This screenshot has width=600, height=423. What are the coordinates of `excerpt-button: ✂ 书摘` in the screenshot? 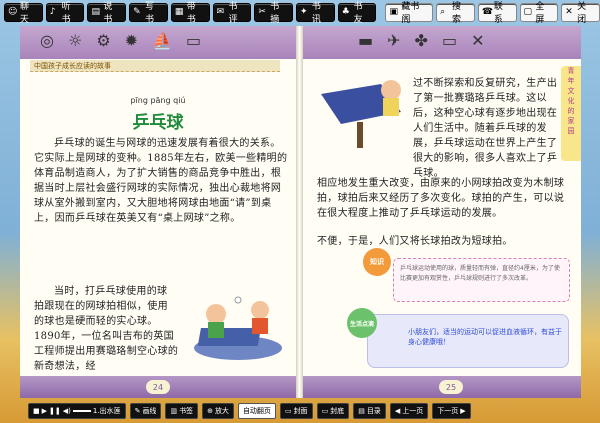 It's located at (274, 13).